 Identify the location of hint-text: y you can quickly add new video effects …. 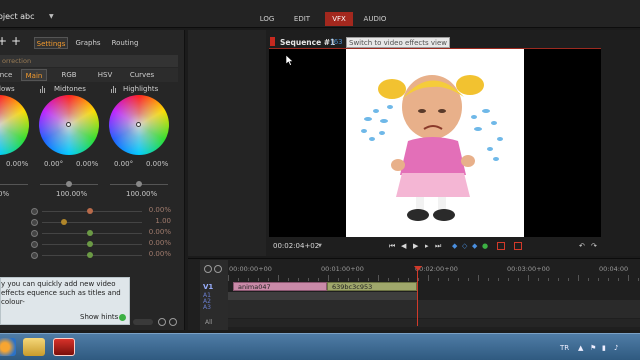
(61, 293).